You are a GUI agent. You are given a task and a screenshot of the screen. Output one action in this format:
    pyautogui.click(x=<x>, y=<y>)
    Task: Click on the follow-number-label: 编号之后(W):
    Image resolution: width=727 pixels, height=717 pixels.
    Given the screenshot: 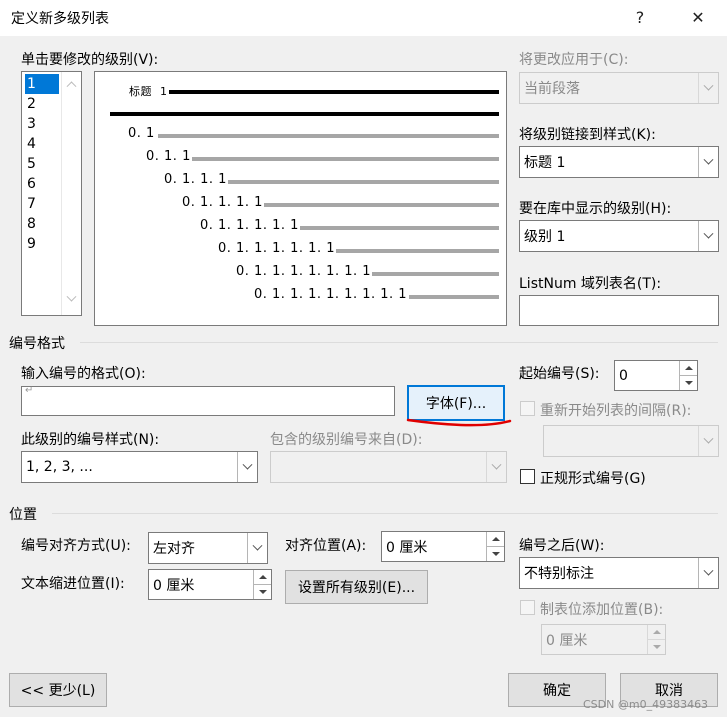 What is the action you would take?
    pyautogui.click(x=562, y=546)
    